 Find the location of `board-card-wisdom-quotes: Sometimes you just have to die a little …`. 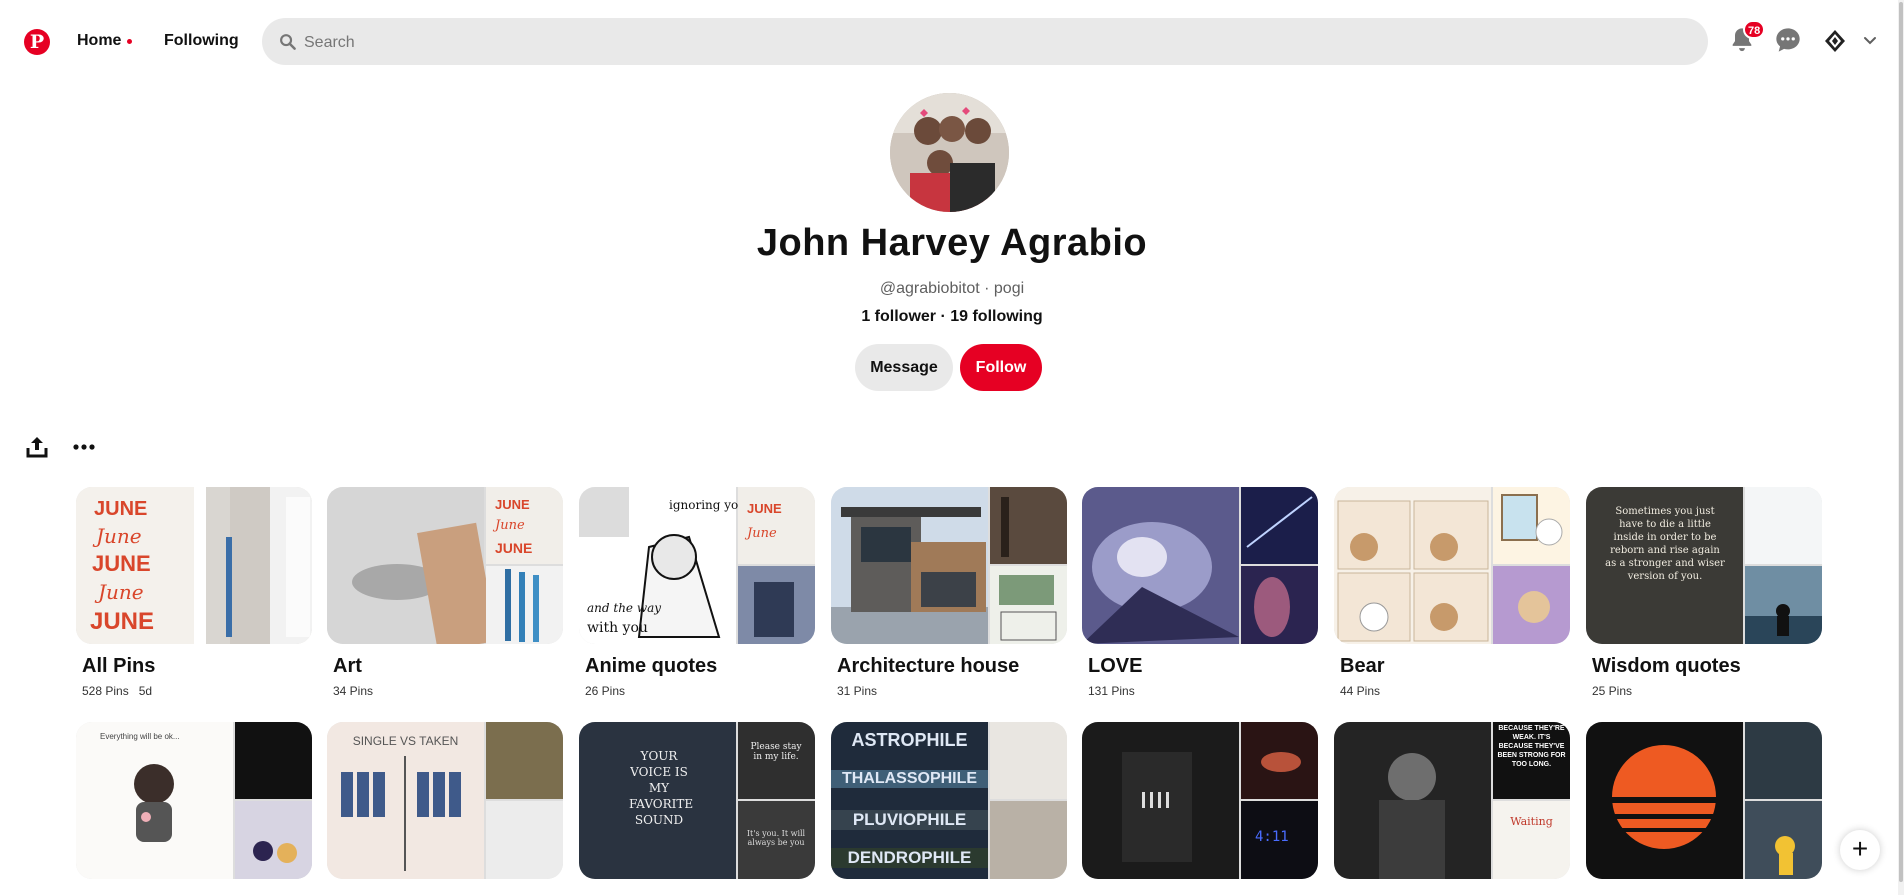

board-card-wisdom-quotes: Sometimes you just have to die a little … is located at coordinates (1704, 592).